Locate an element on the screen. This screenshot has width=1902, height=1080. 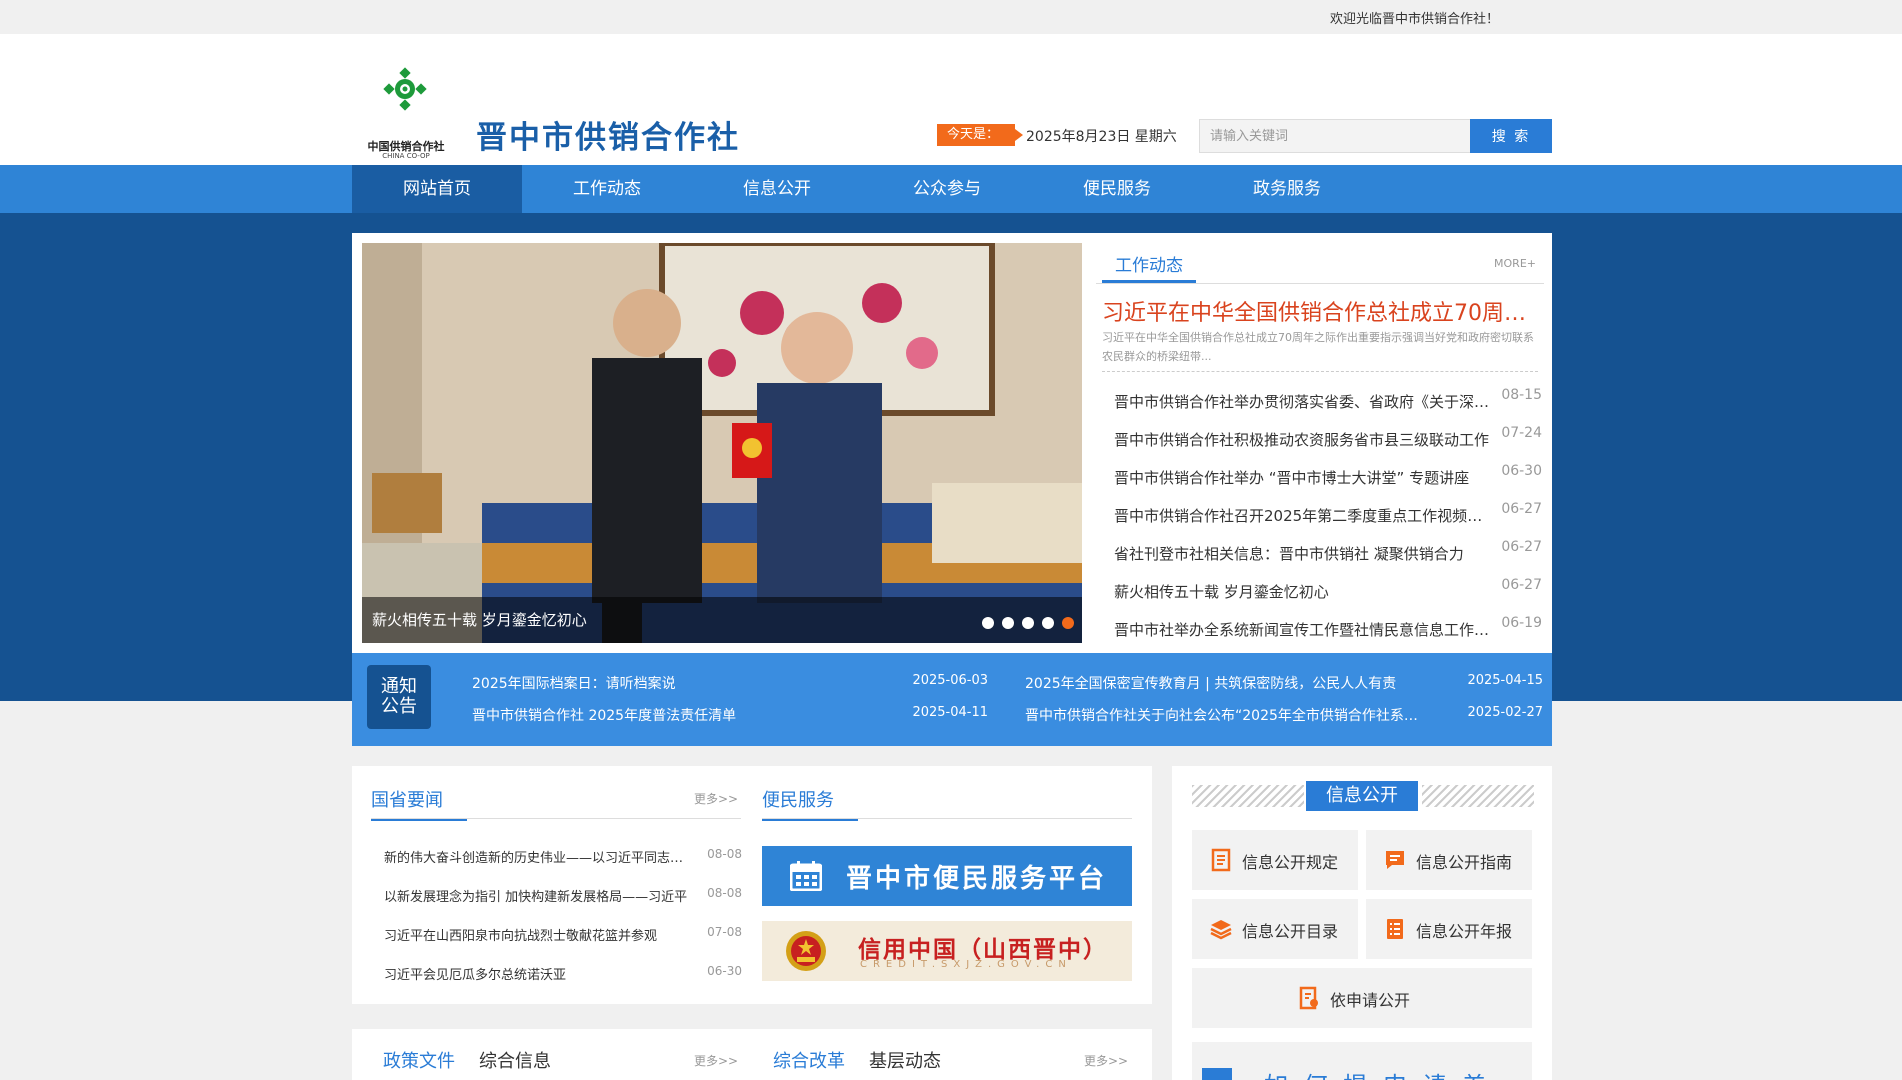
headline-link: 习近平在中华全国供销合作总社成立70周年之际作出重要指示 is located at coordinates (1322, 311).